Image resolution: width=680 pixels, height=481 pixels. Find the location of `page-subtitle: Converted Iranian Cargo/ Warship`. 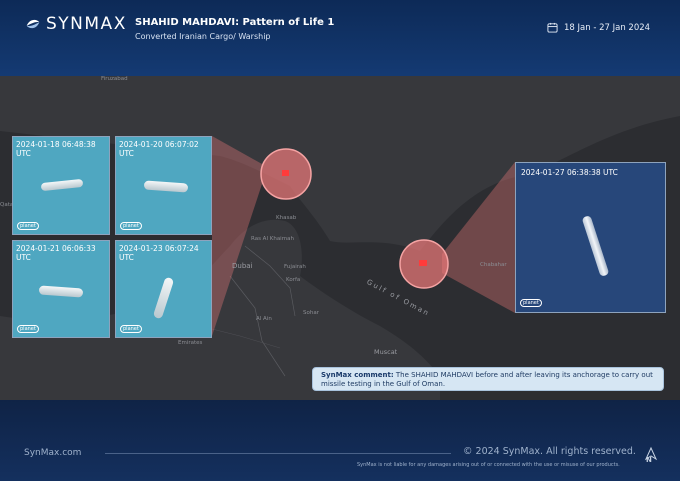

page-subtitle: Converted Iranian Cargo/ Warship is located at coordinates (203, 36).